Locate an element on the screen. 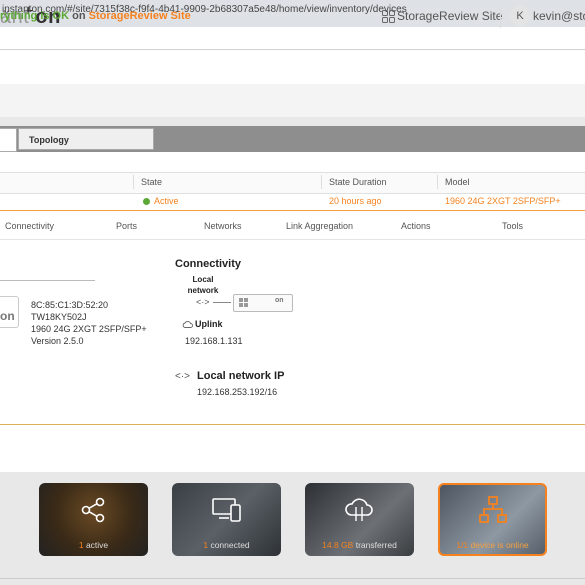 The width and height of the screenshot is (585, 585). divider is located at coordinates (47, 280).